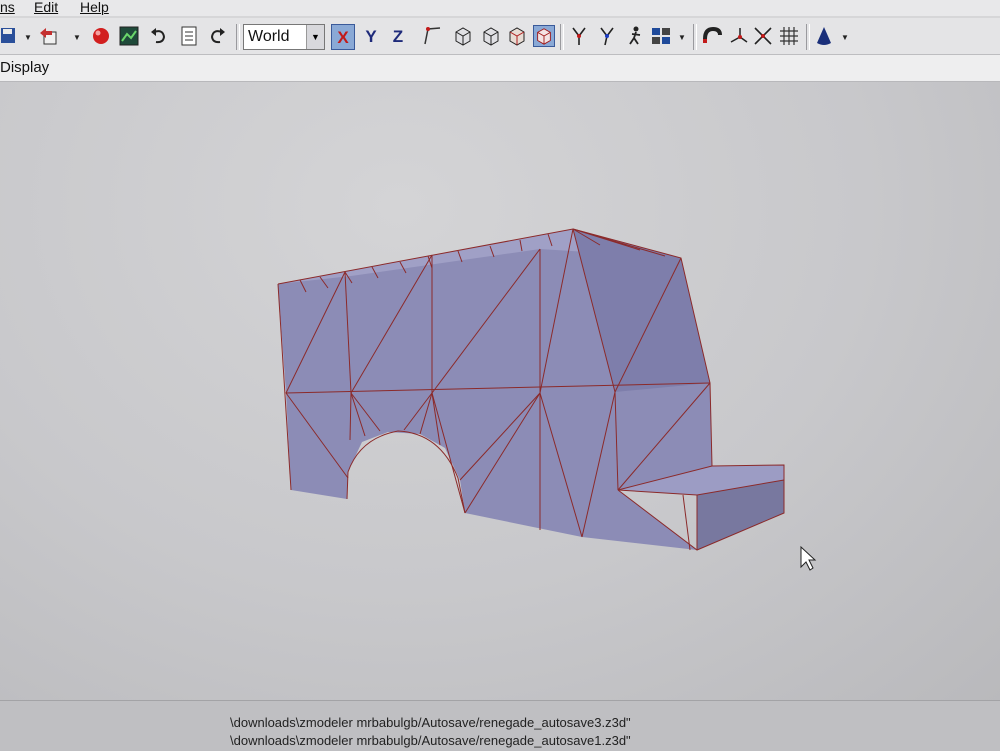 The width and height of the screenshot is (1000, 751). I want to click on cube-select-icon, so click(463, 36).